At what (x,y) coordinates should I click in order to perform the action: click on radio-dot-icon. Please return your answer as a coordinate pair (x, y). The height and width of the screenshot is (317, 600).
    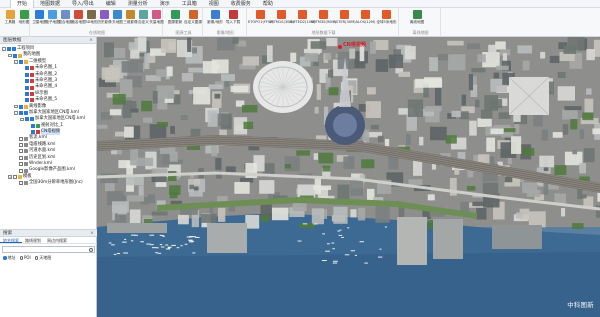
    Looking at the image, I should click on (21, 258).